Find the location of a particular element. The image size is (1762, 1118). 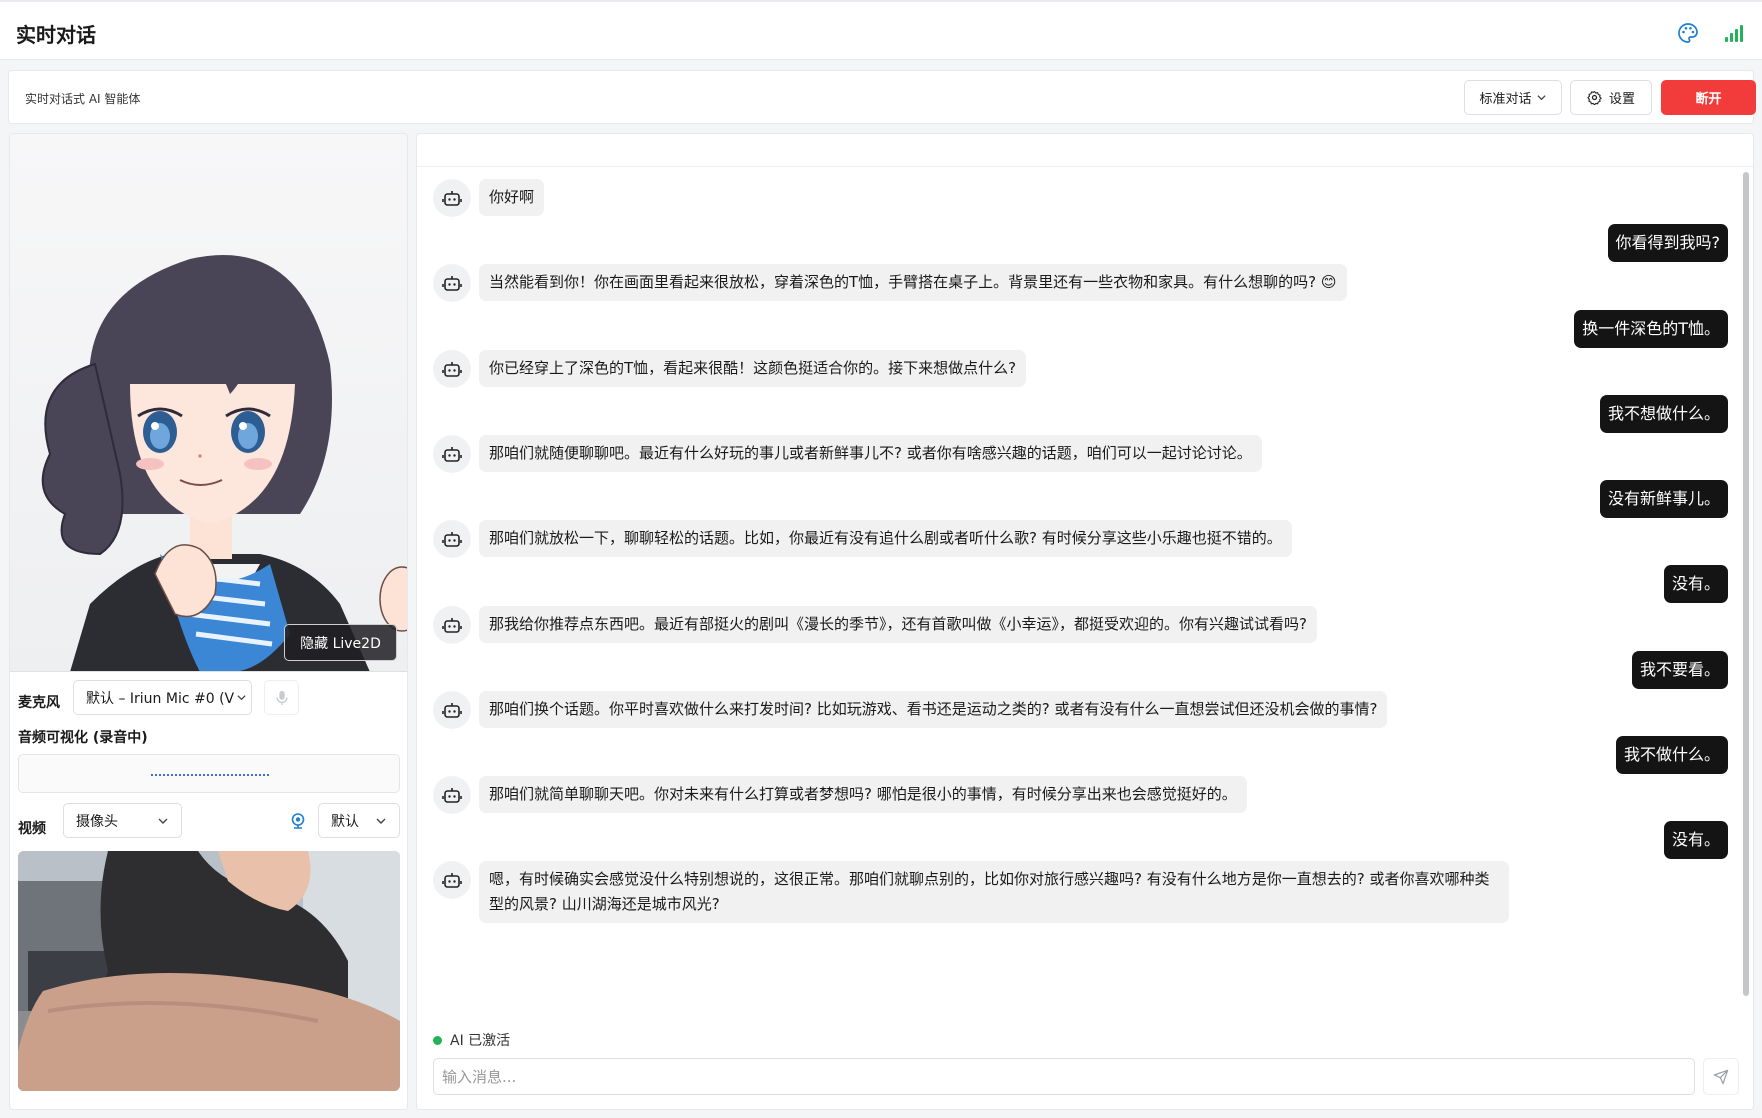

live2d-avatar-image is located at coordinates (224, 462).